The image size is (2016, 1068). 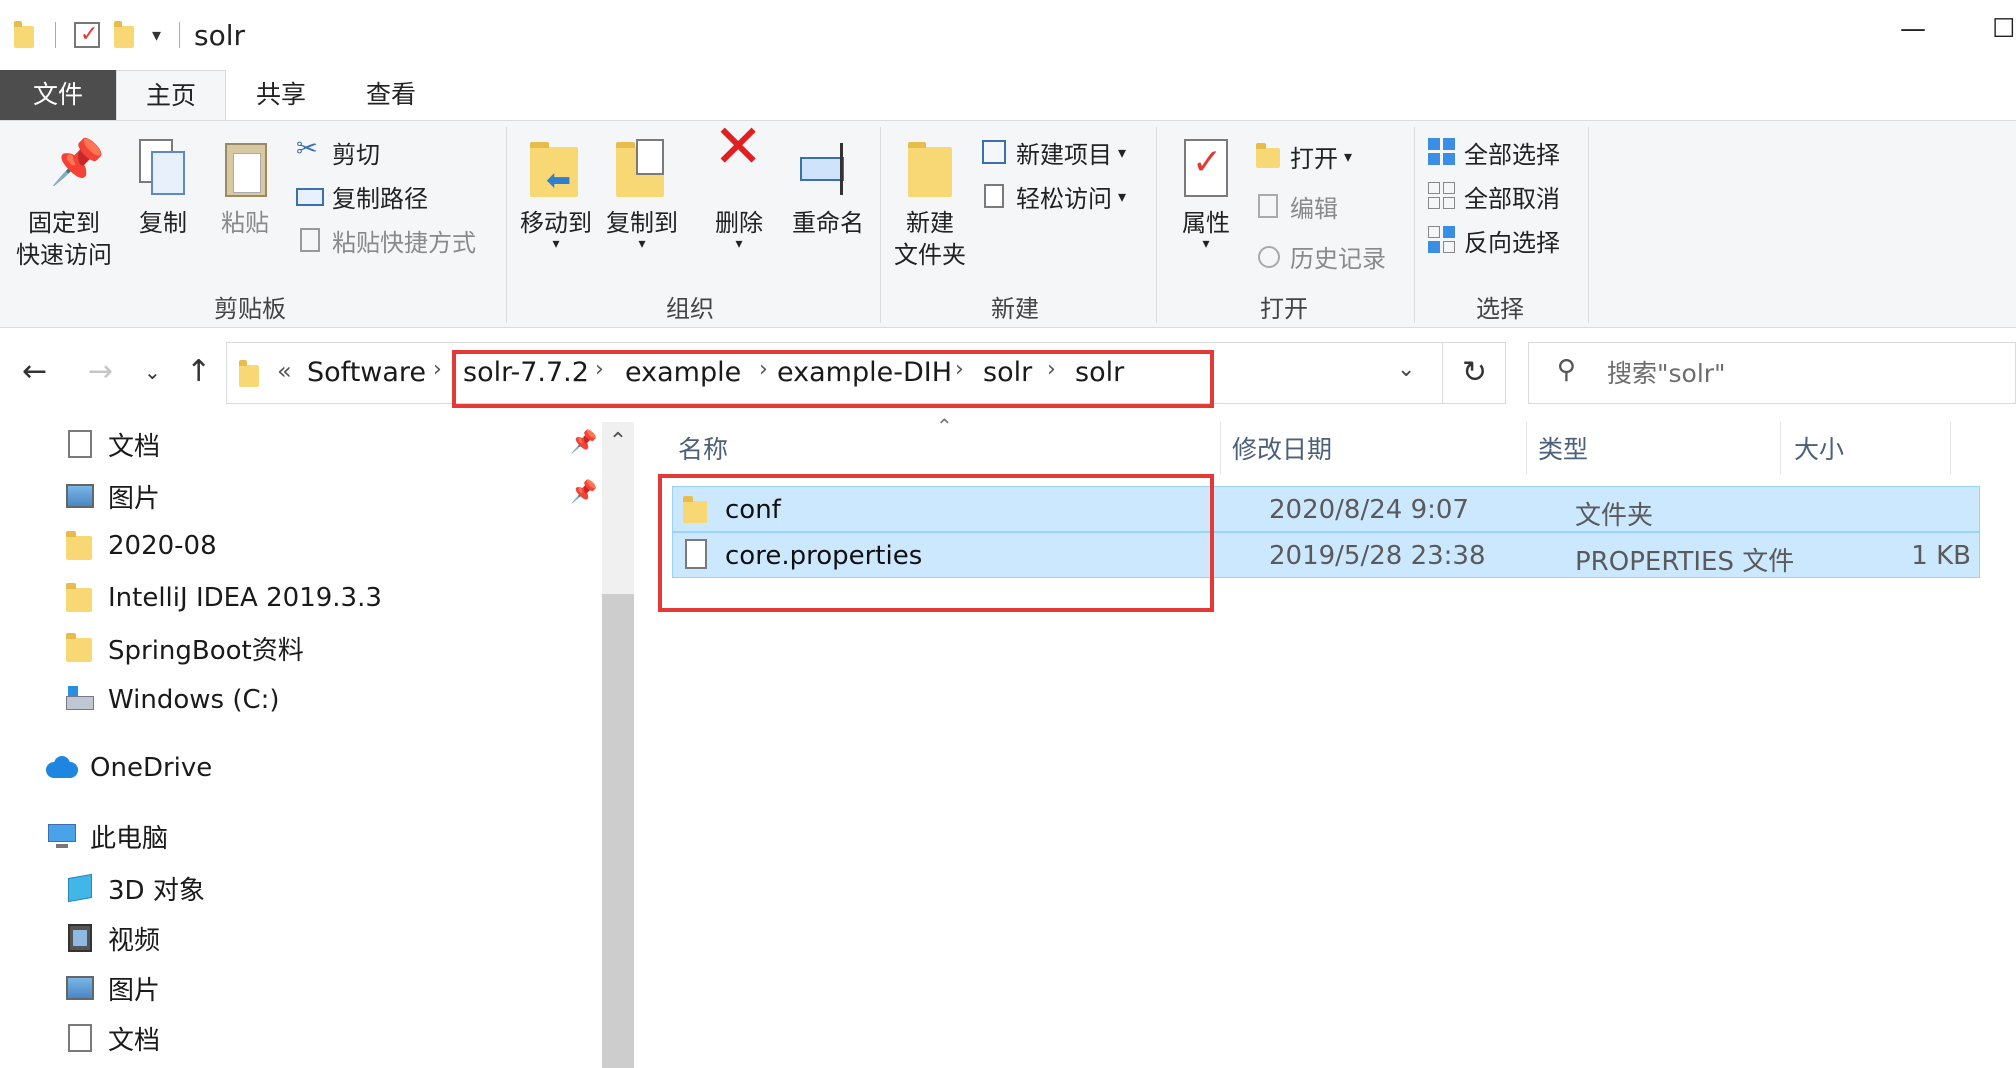 What do you see at coordinates (1206, 223) in the screenshot?
I see `properties-label: 属性` at bounding box center [1206, 223].